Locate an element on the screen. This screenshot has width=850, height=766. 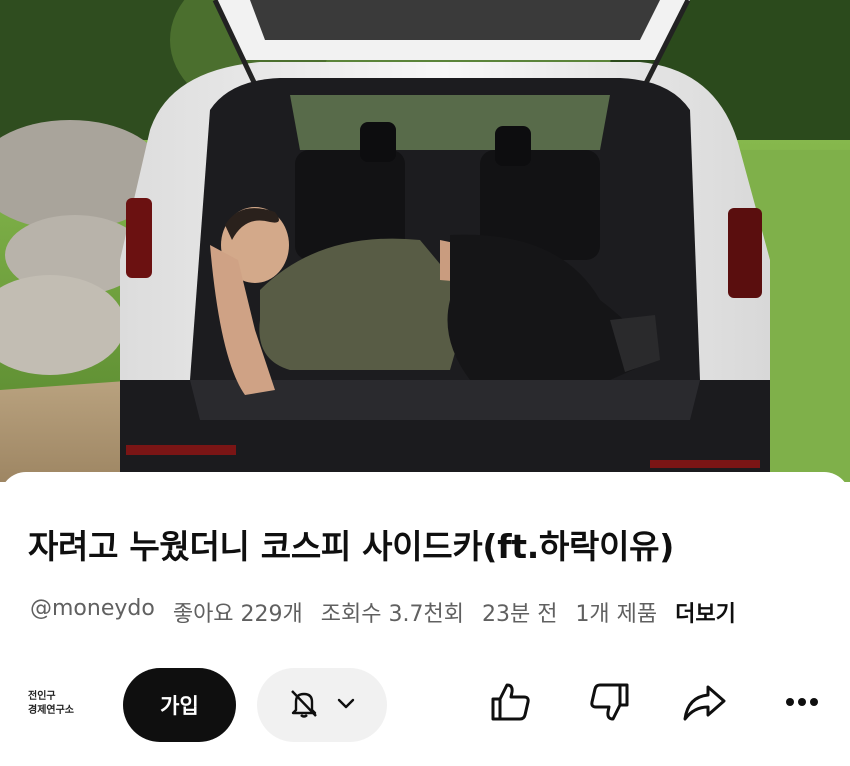
dislike-button is located at coordinates (610, 704).